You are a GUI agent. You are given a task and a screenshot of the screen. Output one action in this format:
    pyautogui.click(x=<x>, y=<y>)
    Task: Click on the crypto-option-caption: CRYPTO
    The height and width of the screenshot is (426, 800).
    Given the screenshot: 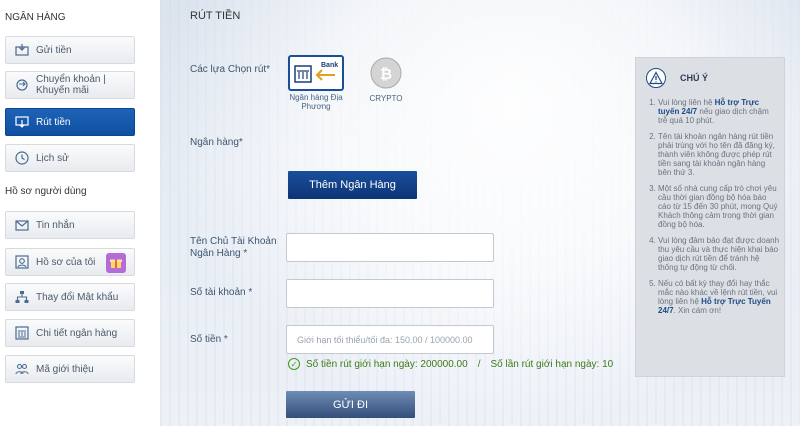 What is the action you would take?
    pyautogui.click(x=386, y=98)
    